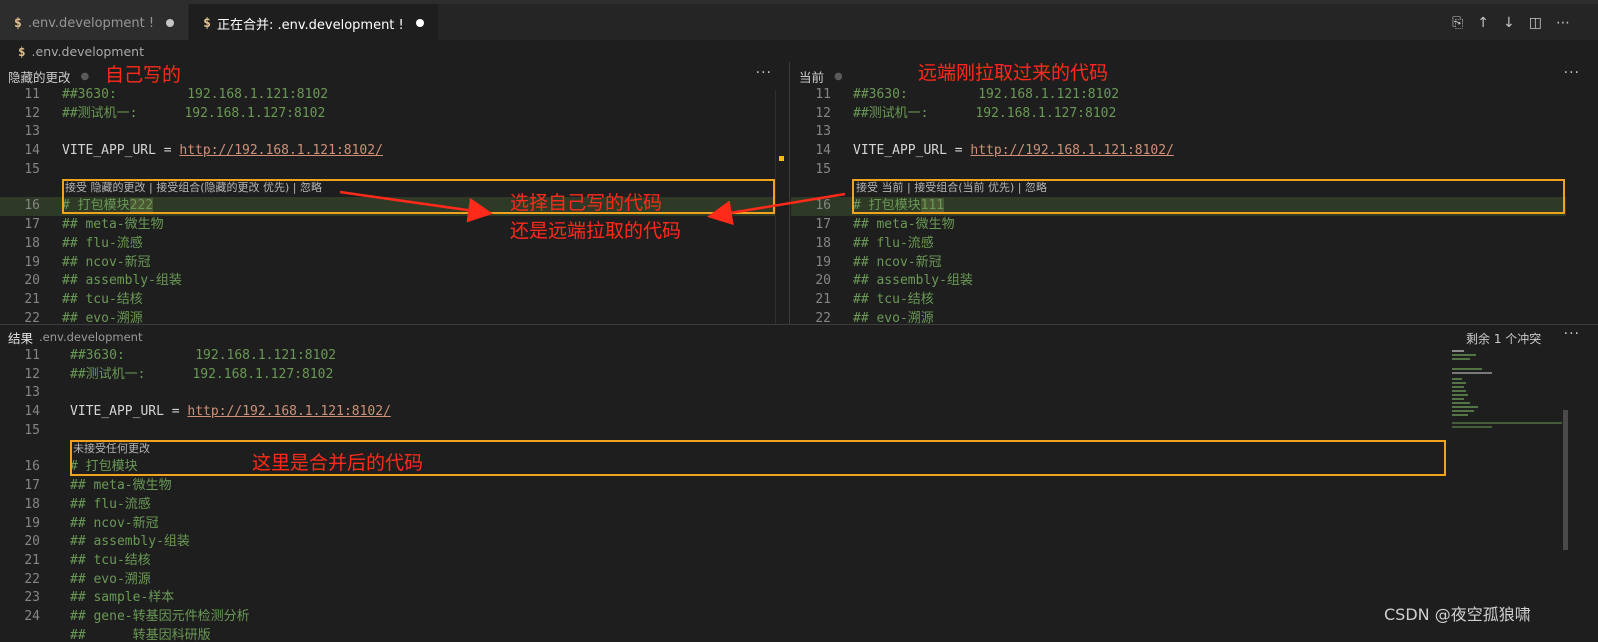 The height and width of the screenshot is (642, 1598). I want to click on code-line: 15, so click(32, 430).